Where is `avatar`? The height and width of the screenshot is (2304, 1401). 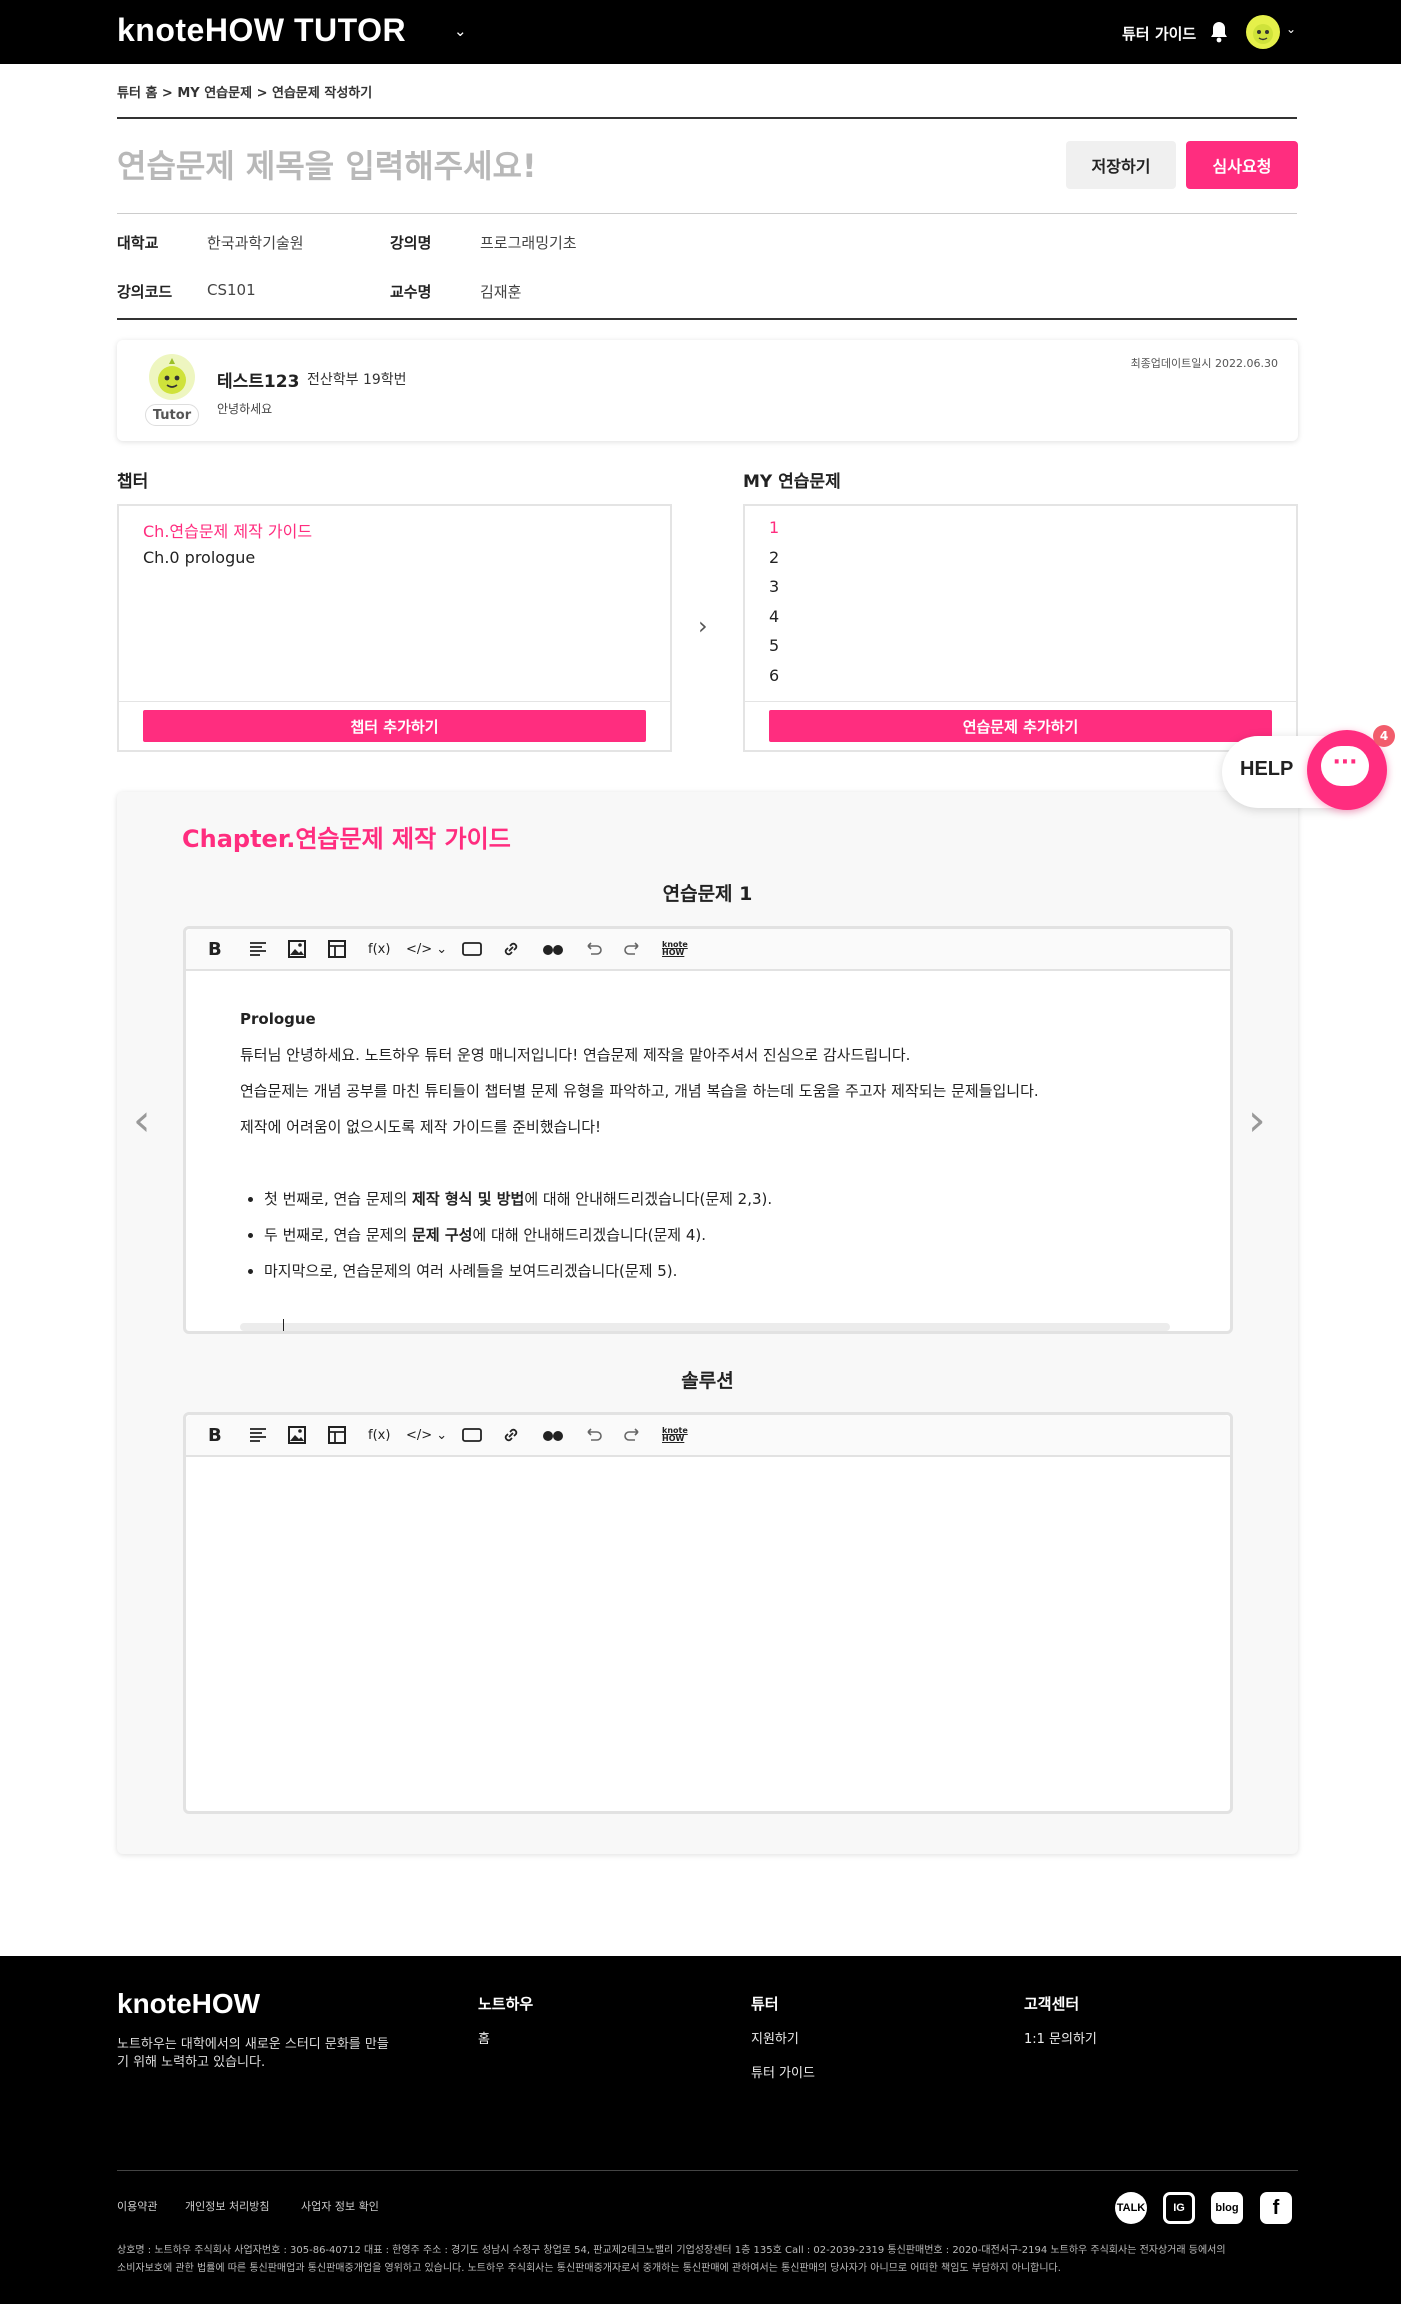 avatar is located at coordinates (1263, 32).